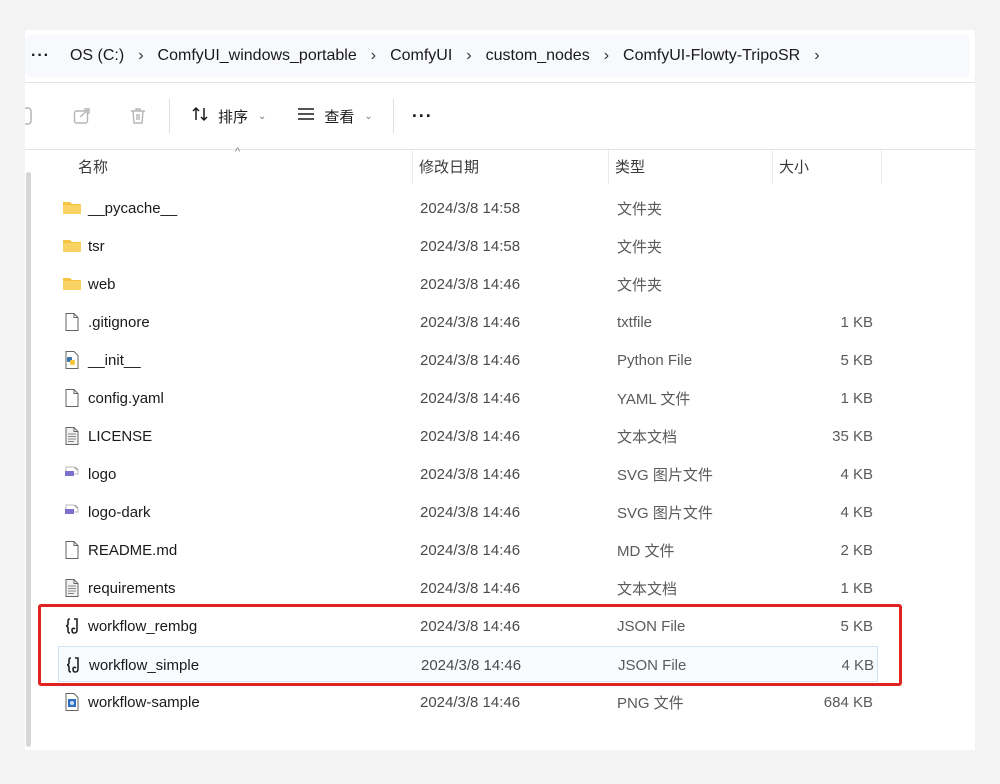  Describe the element at coordinates (650, 703) in the screenshot. I see `file-type: PNG 文件` at that location.